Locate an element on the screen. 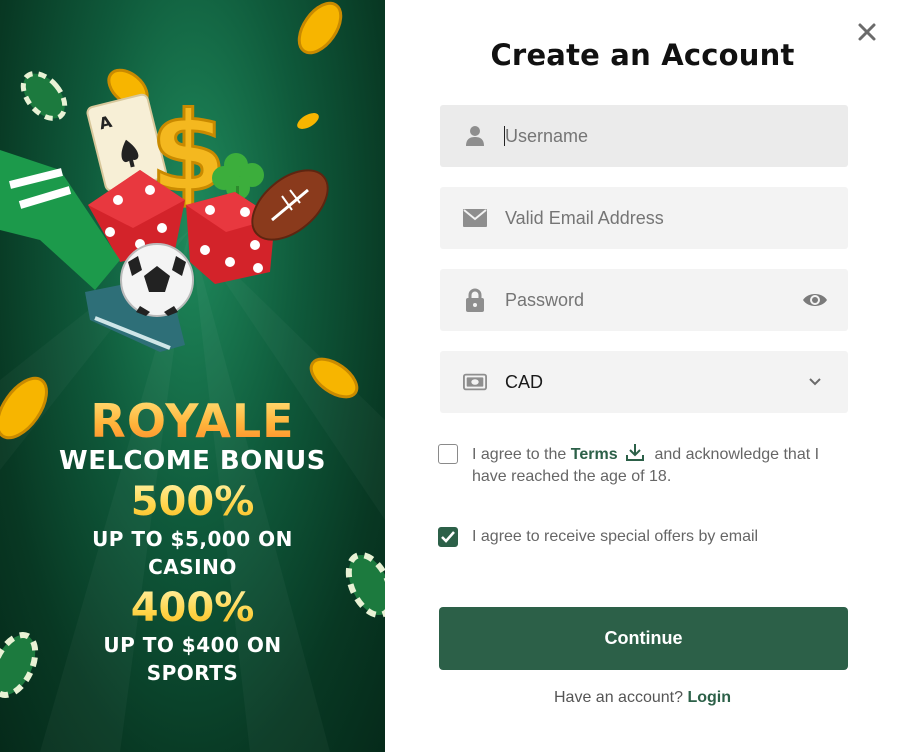  offers-checkbox is located at coordinates (448, 537).